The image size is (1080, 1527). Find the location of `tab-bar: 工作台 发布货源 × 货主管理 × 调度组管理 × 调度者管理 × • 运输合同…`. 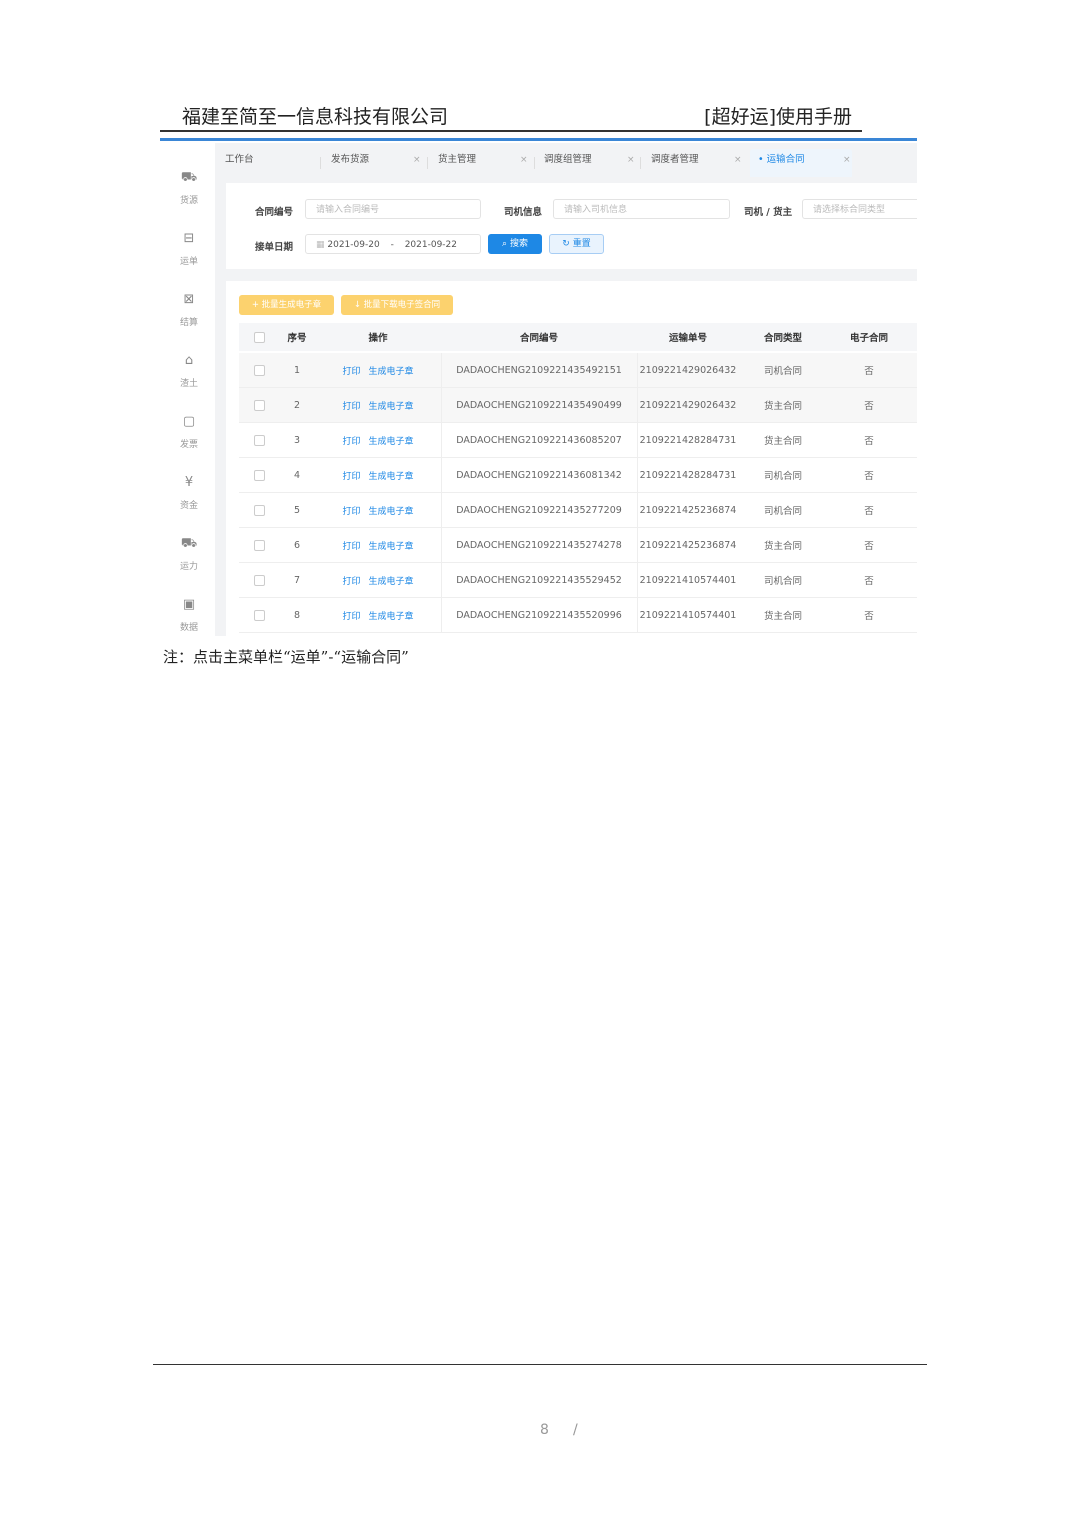

tab-bar: 工作台 发布货源 × 货主管理 × 调度组管理 × 调度者管理 × • 运输合同… is located at coordinates (566, 163).